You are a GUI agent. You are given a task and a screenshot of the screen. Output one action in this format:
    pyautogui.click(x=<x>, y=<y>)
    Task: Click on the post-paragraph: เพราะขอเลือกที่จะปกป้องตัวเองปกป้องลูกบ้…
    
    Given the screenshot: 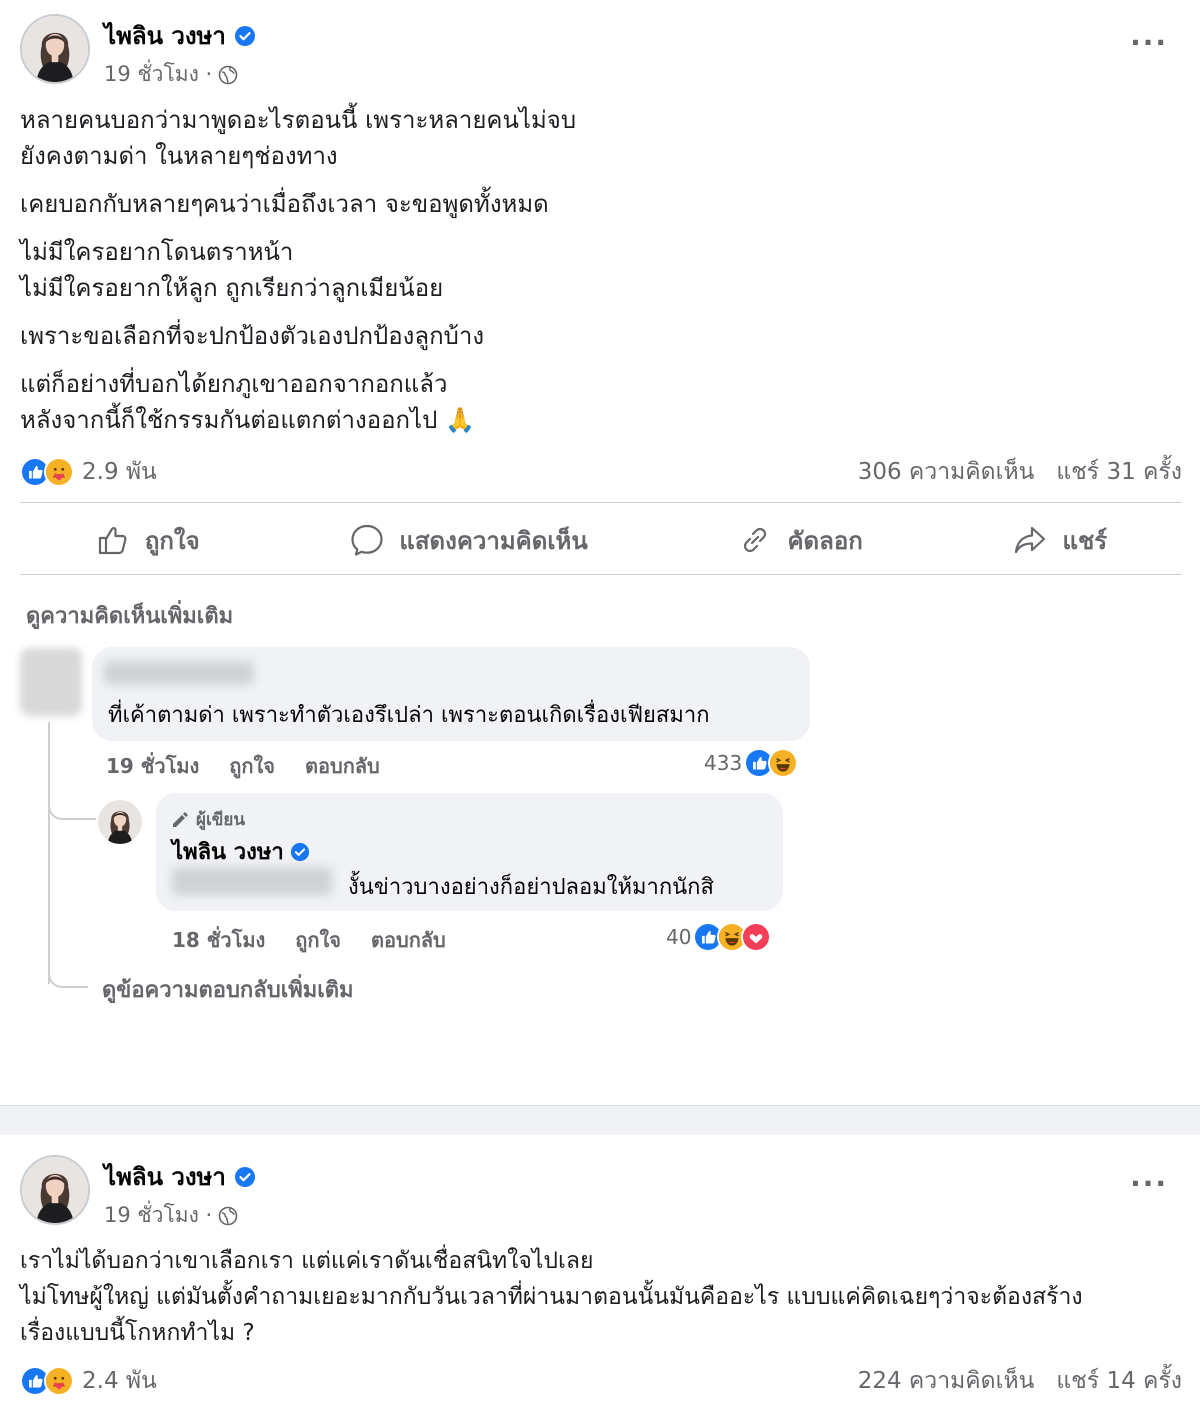 What is the action you would take?
    pyautogui.click(x=252, y=336)
    